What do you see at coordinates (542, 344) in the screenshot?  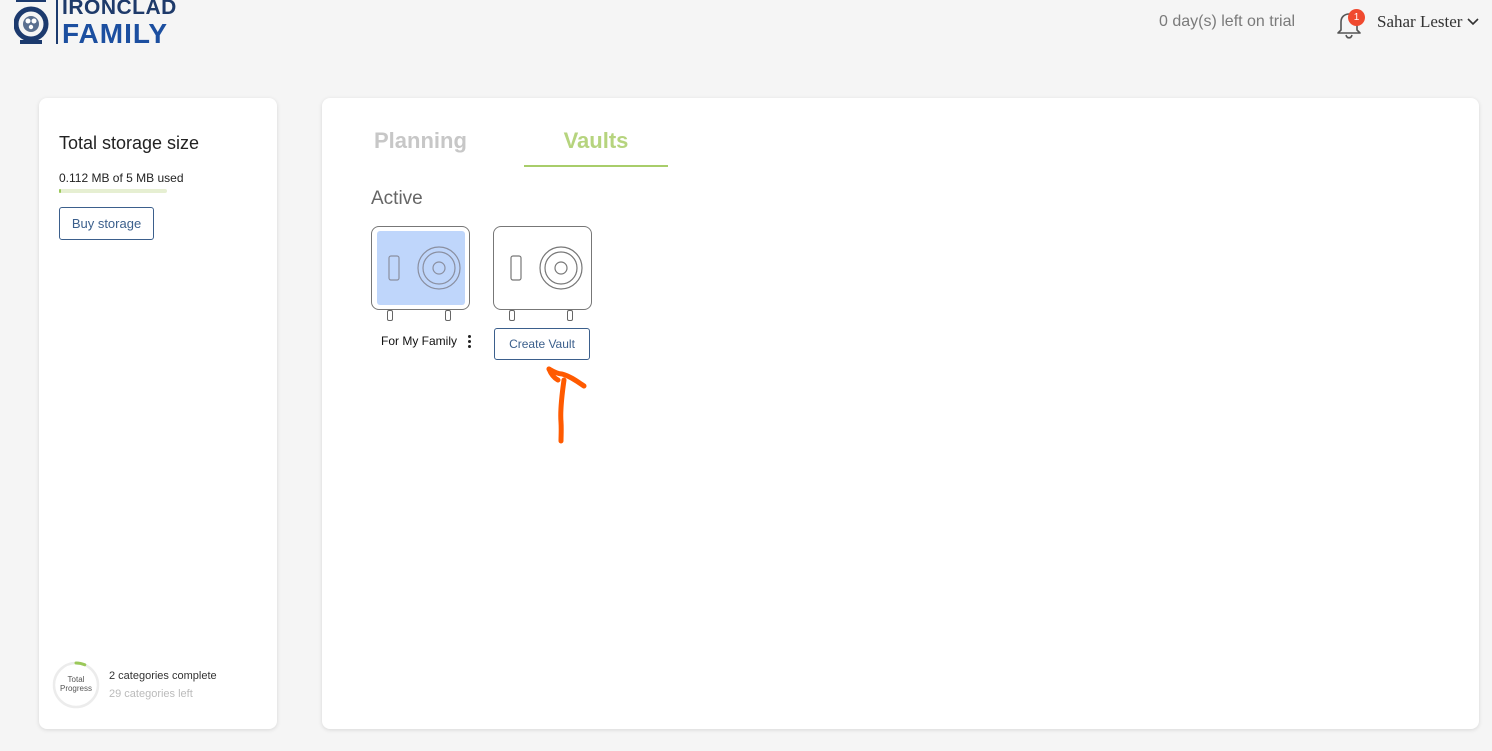 I see `create-vault-button: Create Vault` at bounding box center [542, 344].